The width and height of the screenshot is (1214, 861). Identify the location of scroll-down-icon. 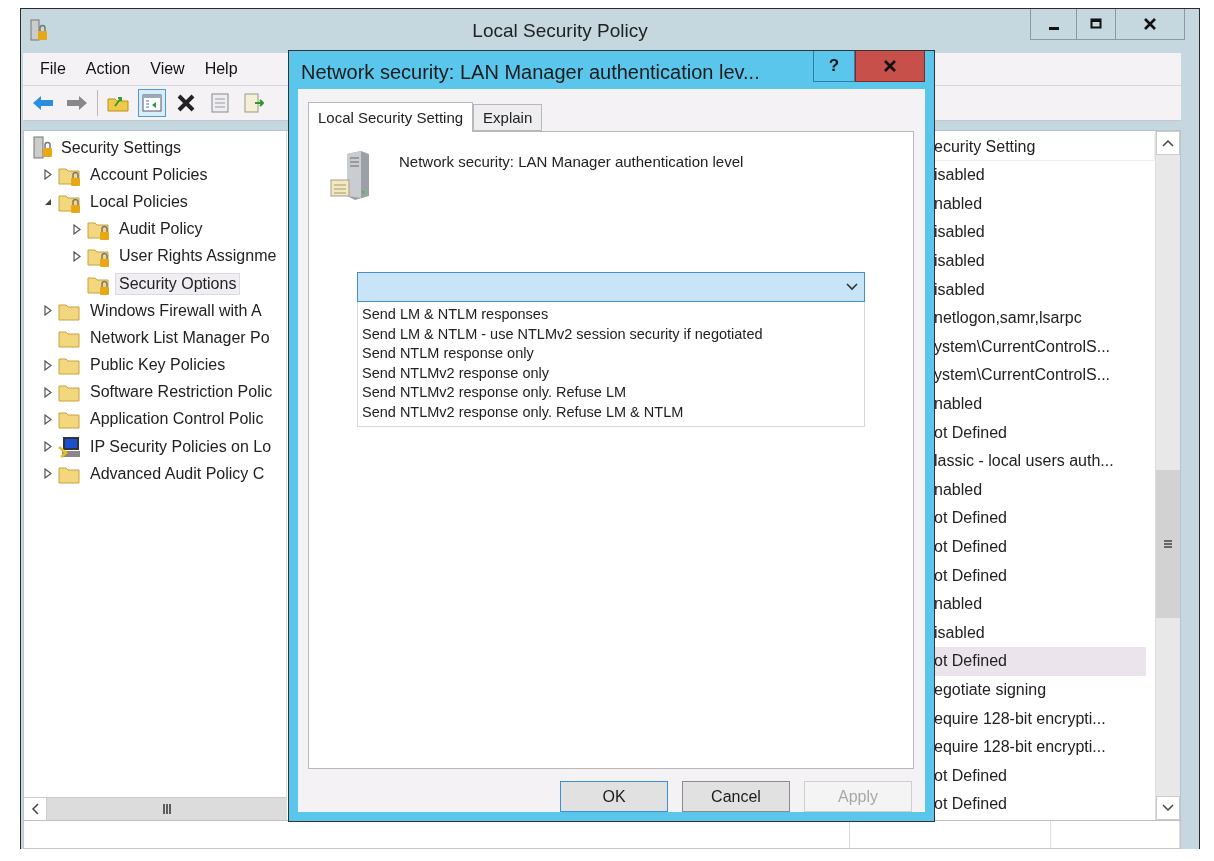
(1168, 808).